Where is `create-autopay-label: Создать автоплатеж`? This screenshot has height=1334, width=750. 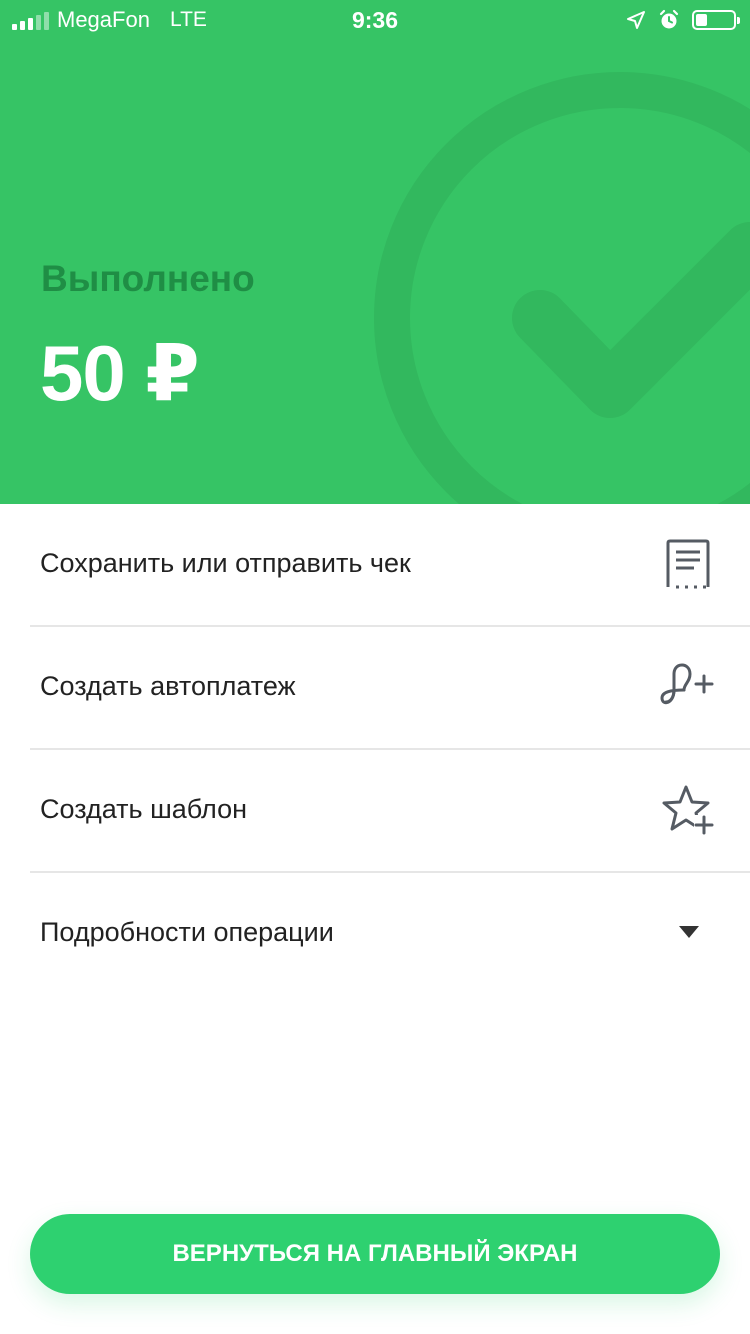 create-autopay-label: Создать автоплатеж is located at coordinates (168, 686).